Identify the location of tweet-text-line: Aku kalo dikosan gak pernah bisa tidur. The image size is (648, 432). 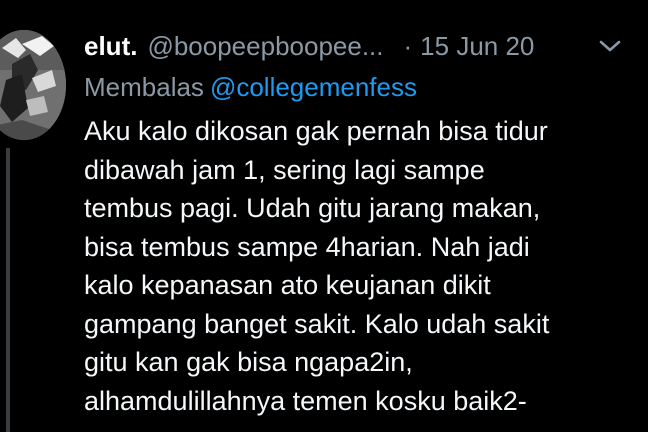
(316, 131).